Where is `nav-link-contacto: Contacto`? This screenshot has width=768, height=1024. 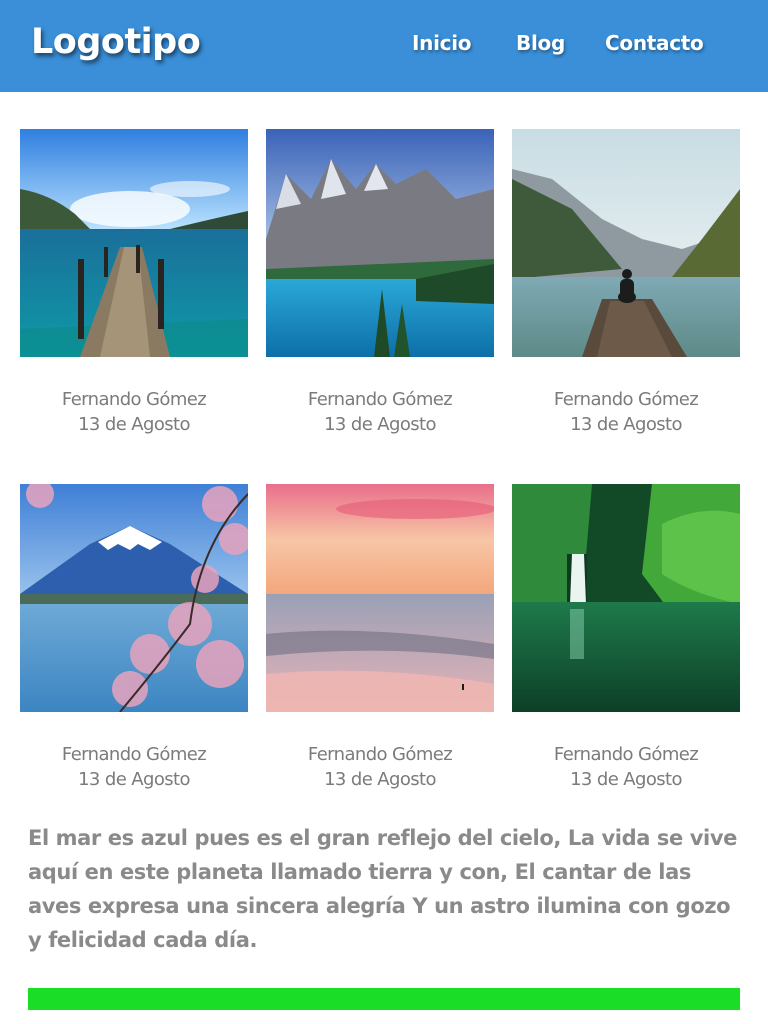 nav-link-contacto: Contacto is located at coordinates (654, 43).